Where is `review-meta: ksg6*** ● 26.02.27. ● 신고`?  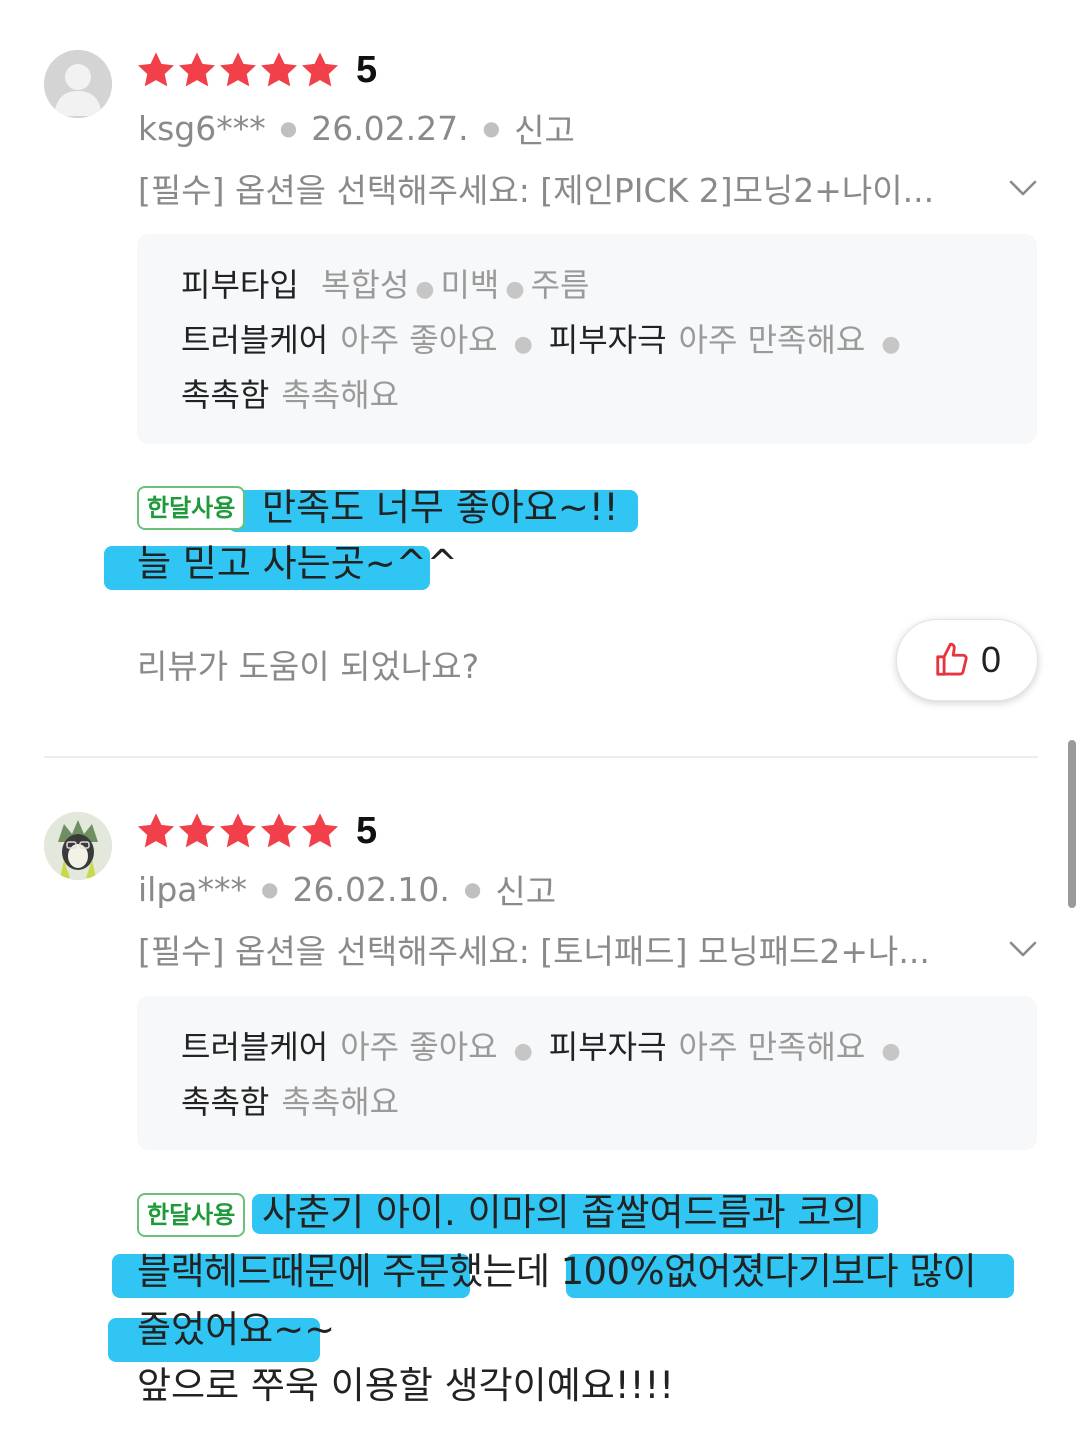
review-meta: ksg6*** ● 26.02.27. ● 신고 is located at coordinates (356, 128).